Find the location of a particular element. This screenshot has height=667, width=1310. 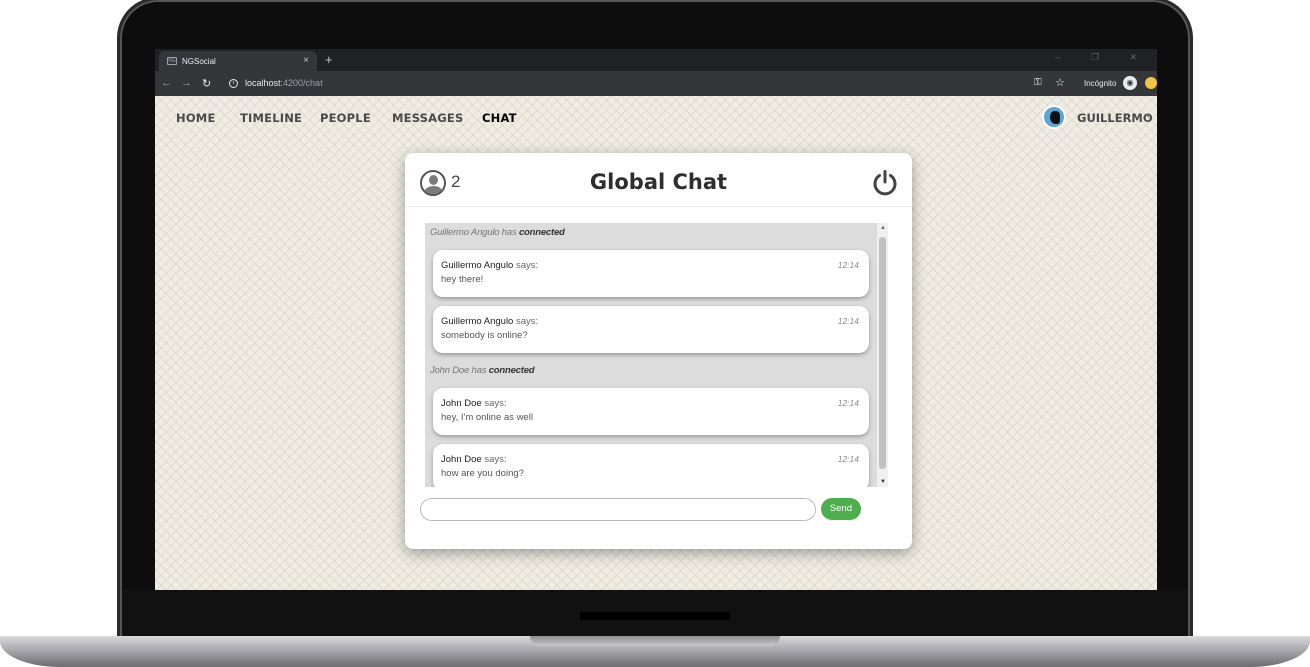

url-path: :4200/chat is located at coordinates (301, 83).